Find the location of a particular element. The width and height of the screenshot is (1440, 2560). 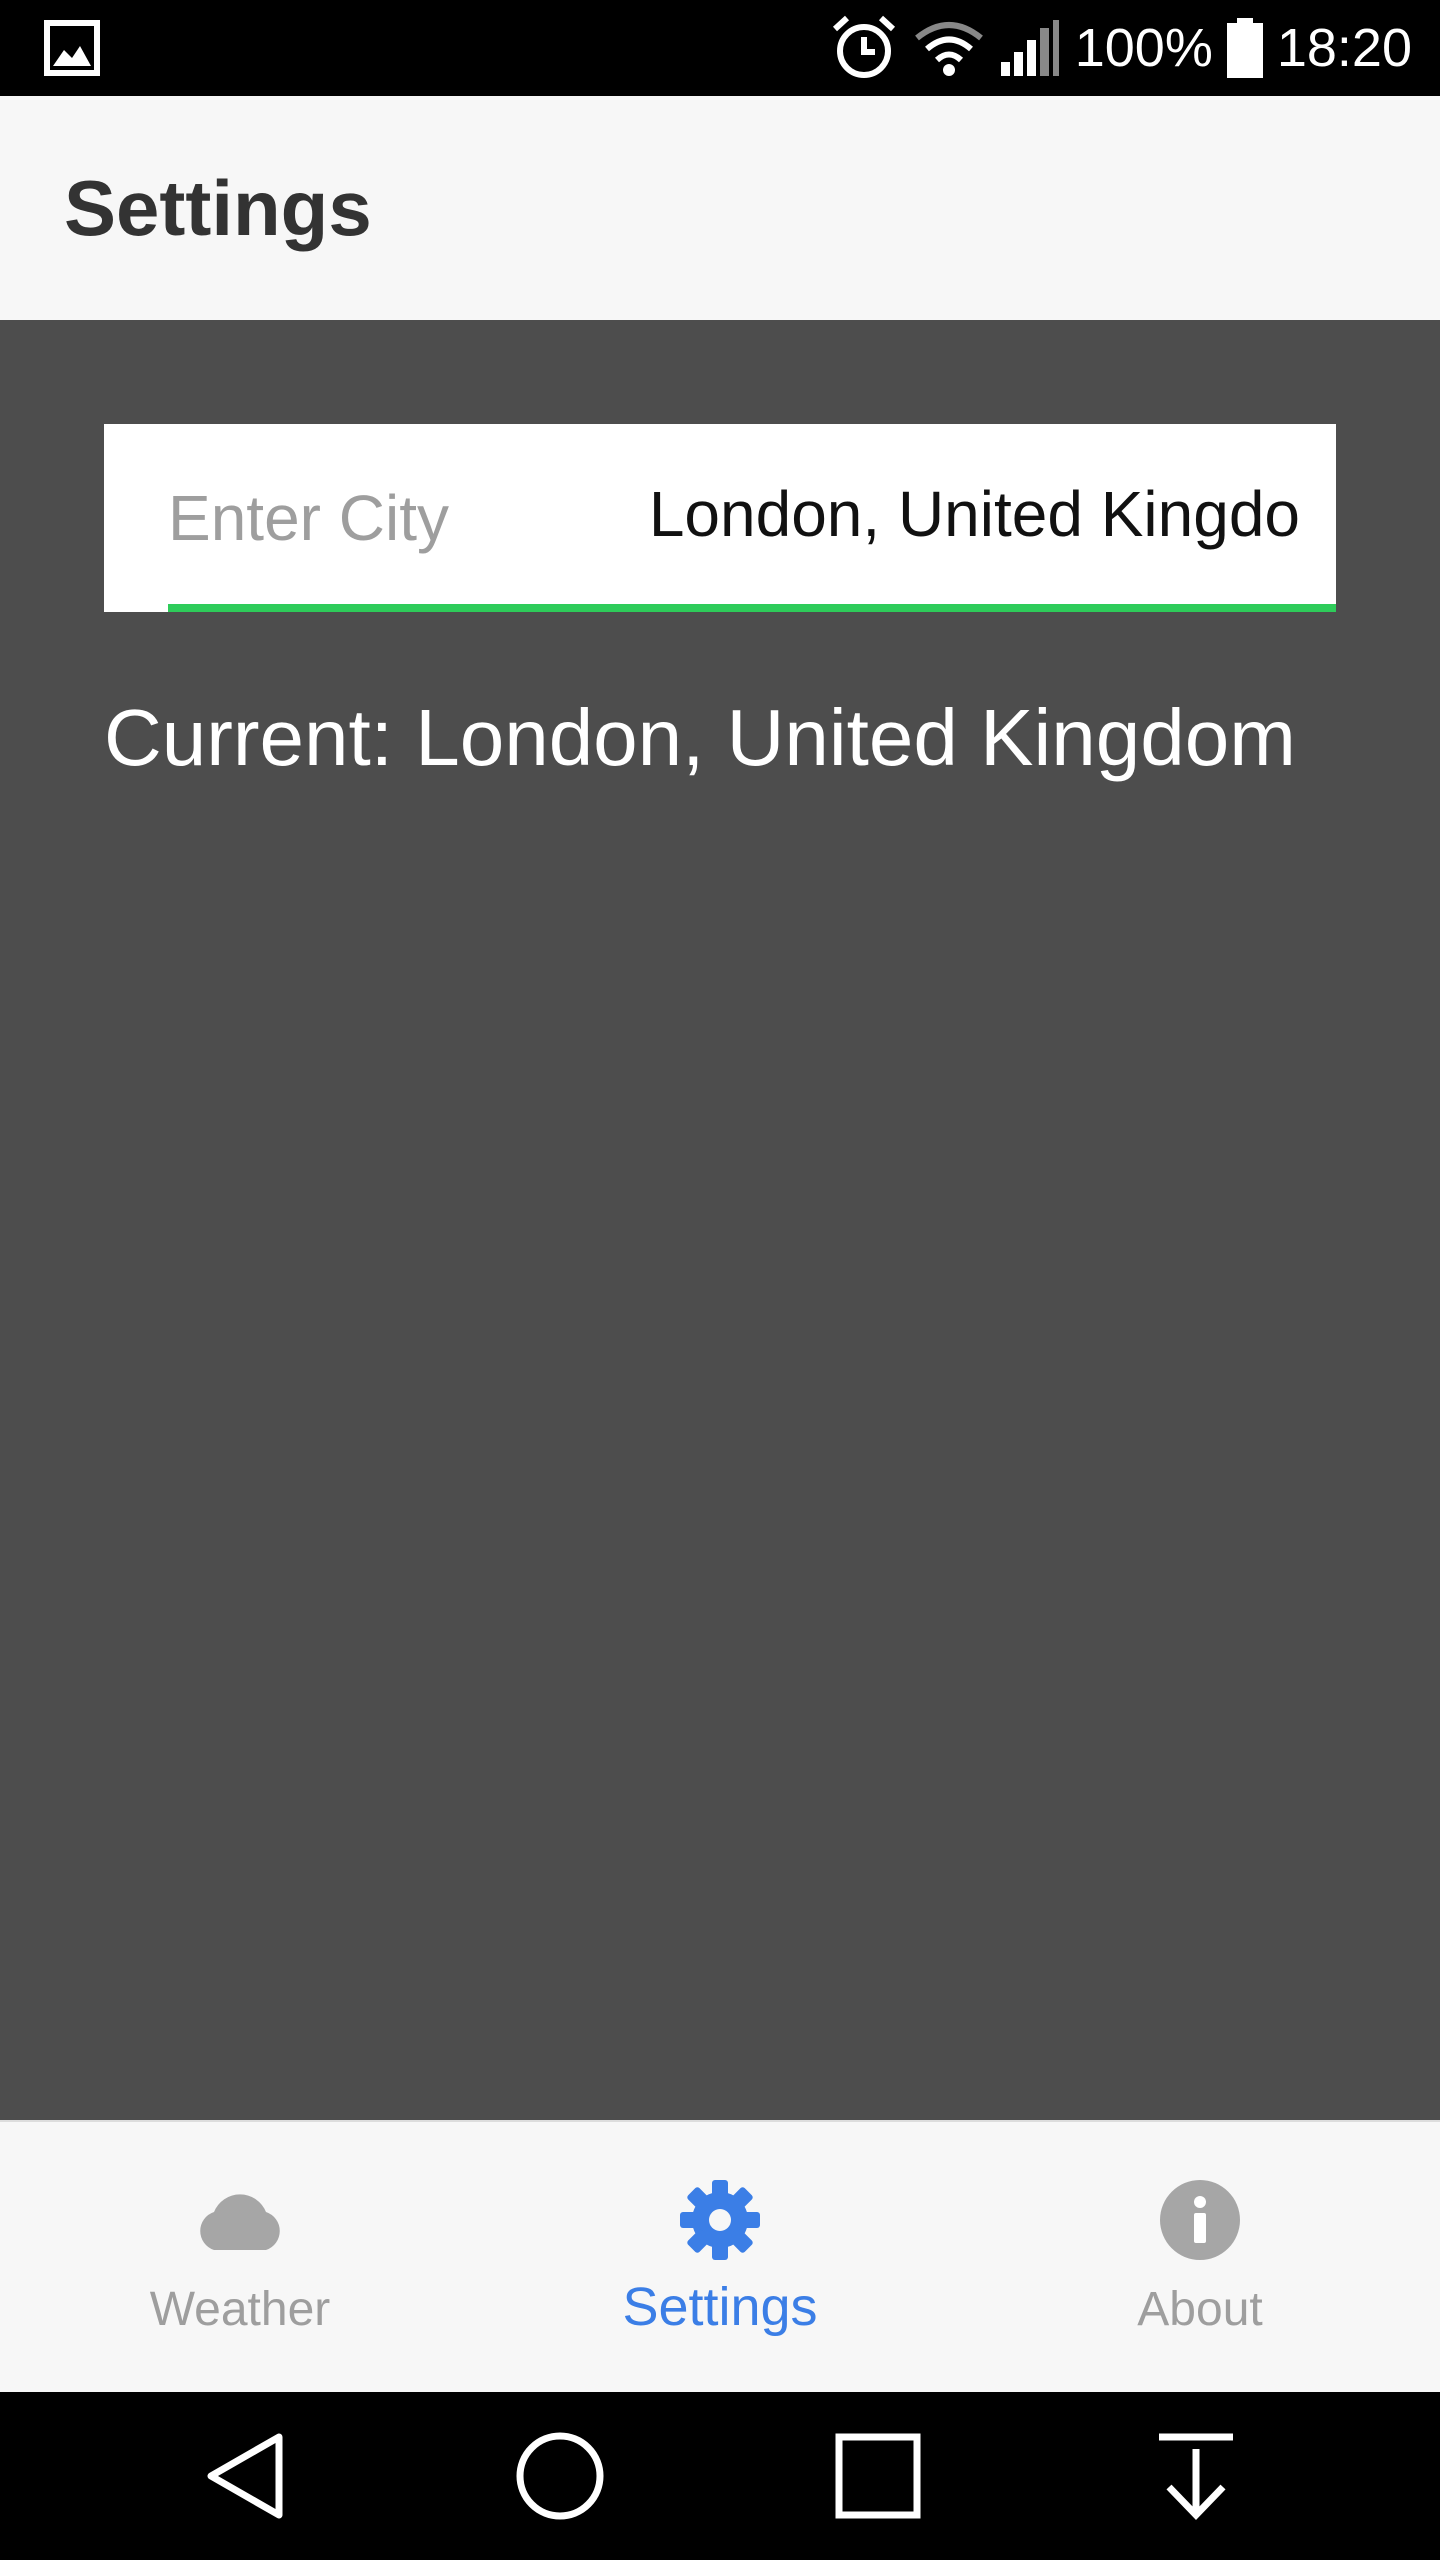

signal-icon is located at coordinates (1029, 48).